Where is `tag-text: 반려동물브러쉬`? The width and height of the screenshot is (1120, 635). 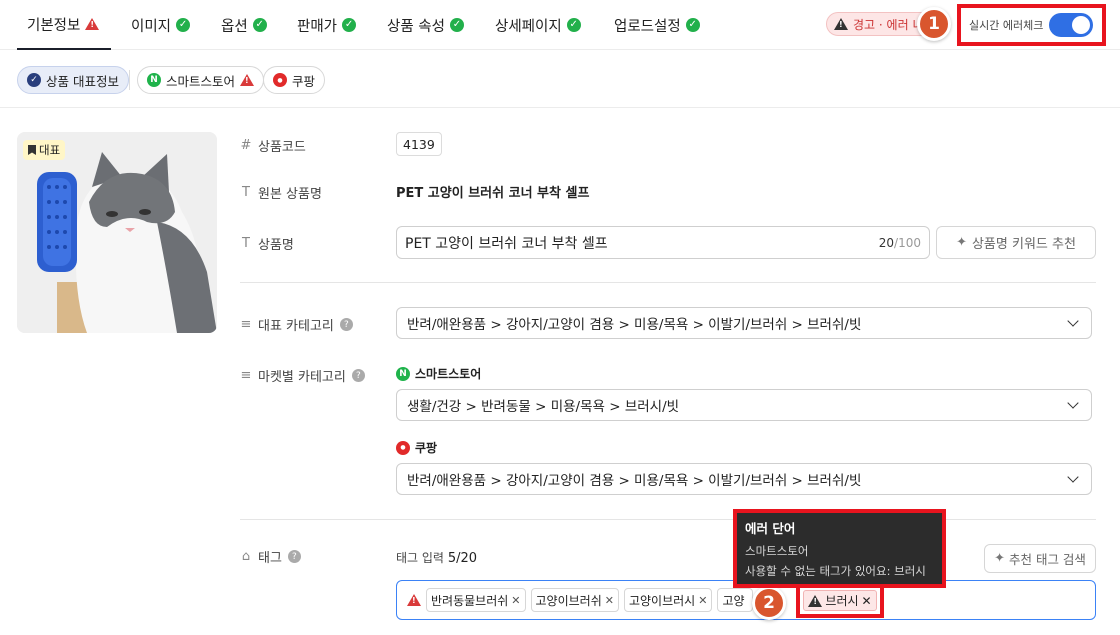 tag-text: 반려동물브러쉬 is located at coordinates (470, 600).